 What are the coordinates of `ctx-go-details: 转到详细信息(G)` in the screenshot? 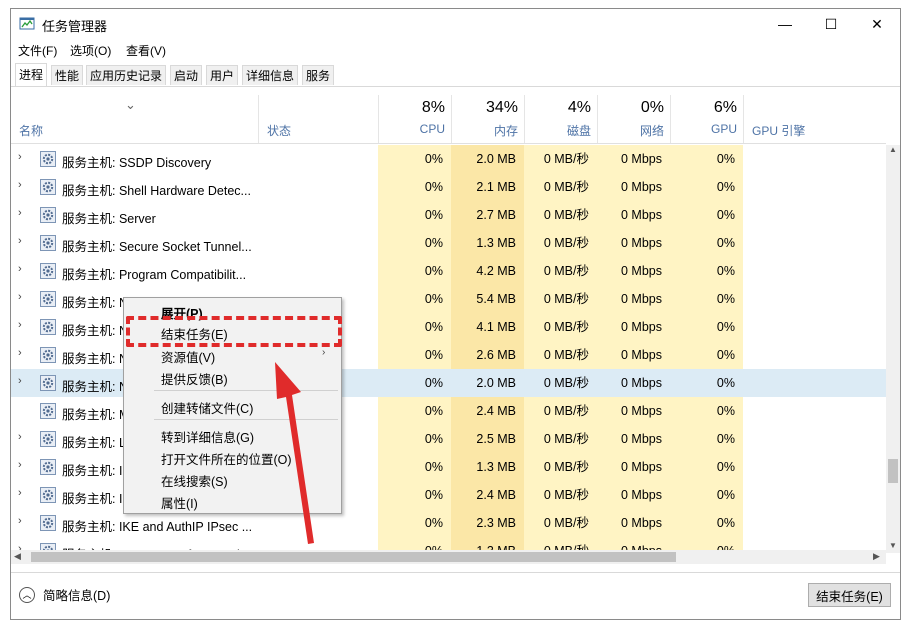 It's located at (207, 436).